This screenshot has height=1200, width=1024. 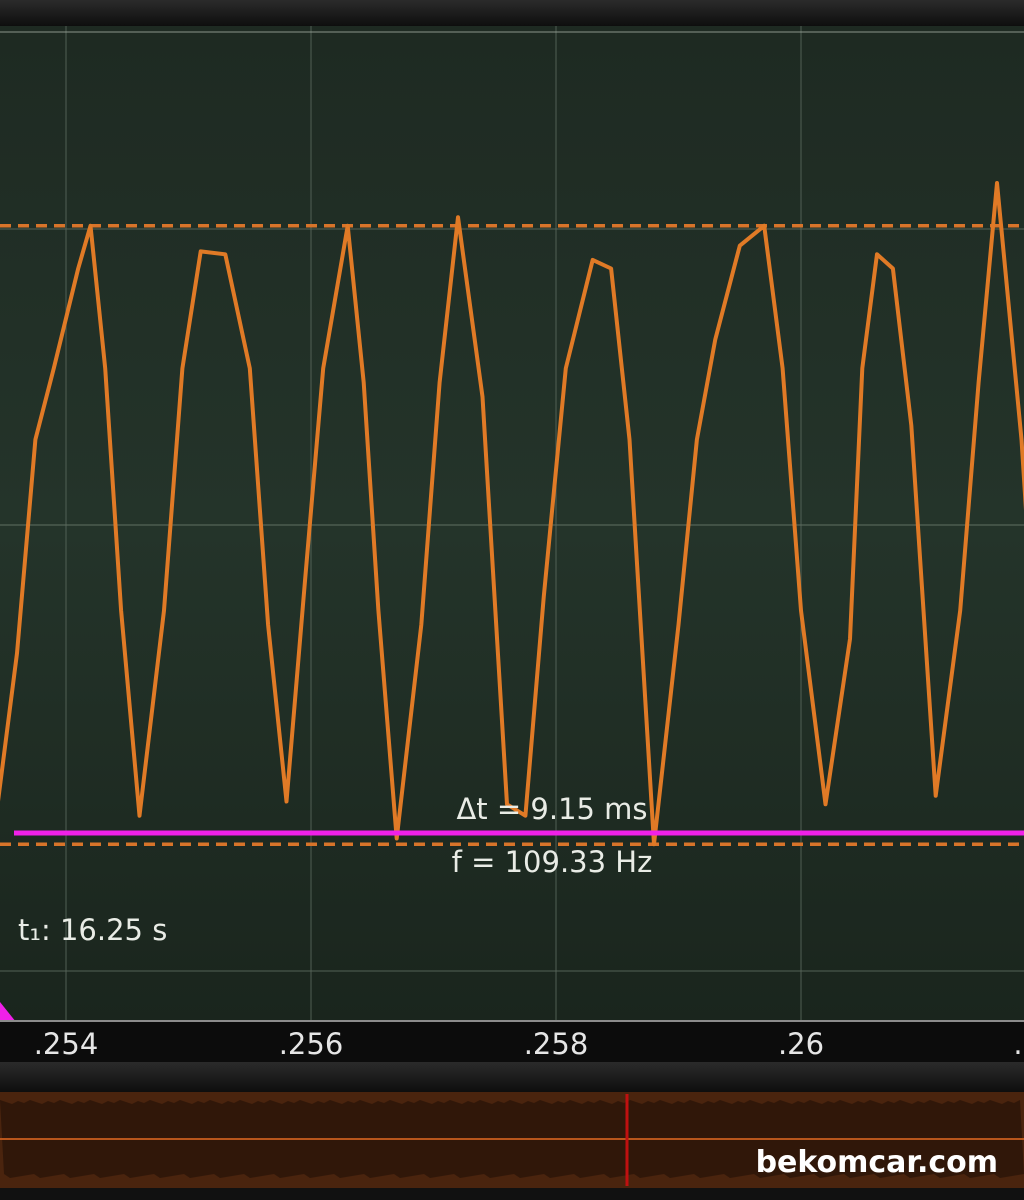 What do you see at coordinates (66, 1044) in the screenshot?
I see `x-tick-label: .254` at bounding box center [66, 1044].